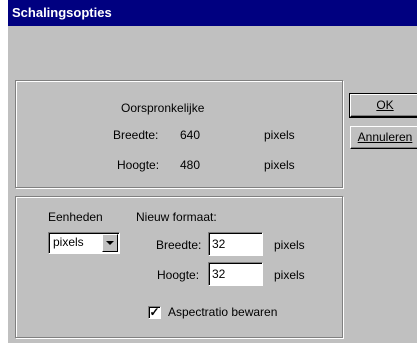 The height and width of the screenshot is (343, 417). Describe the element at coordinates (163, 108) in the screenshot. I see `original-heading: Oorspronkelijke` at that location.